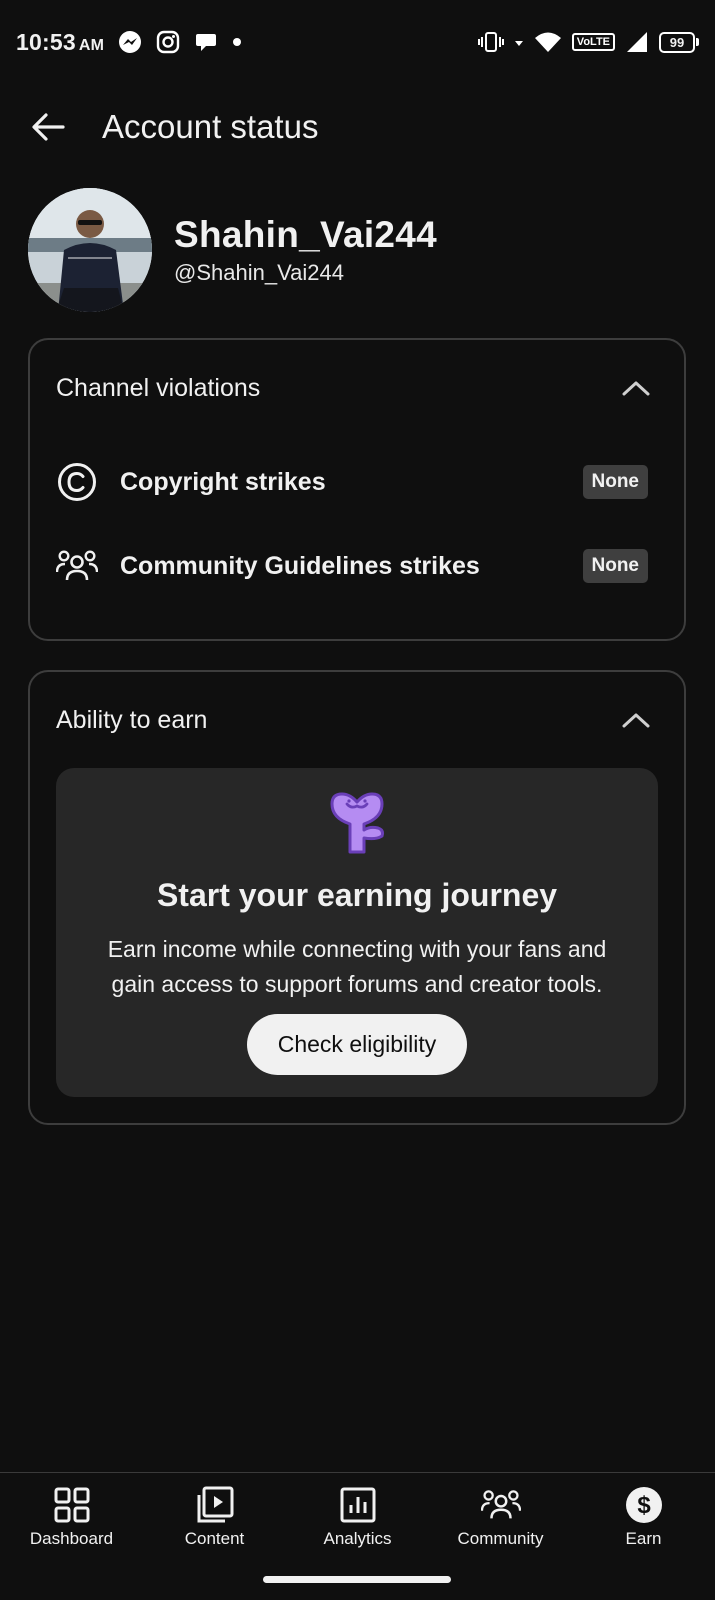 This screenshot has height=1600, width=715. I want to click on copyright-strikes-label: Copyright strikes, so click(223, 481).